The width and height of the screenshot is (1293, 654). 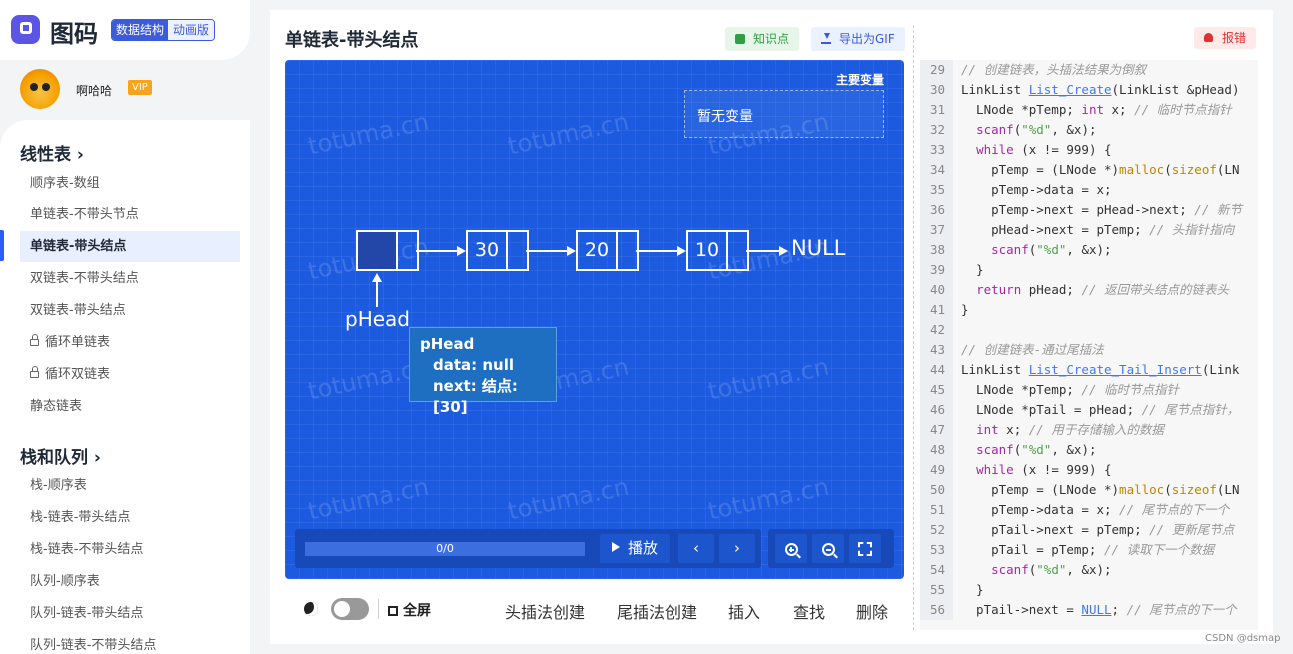 What do you see at coordinates (1092, 109) in the screenshot?
I see `code-token: int` at bounding box center [1092, 109].